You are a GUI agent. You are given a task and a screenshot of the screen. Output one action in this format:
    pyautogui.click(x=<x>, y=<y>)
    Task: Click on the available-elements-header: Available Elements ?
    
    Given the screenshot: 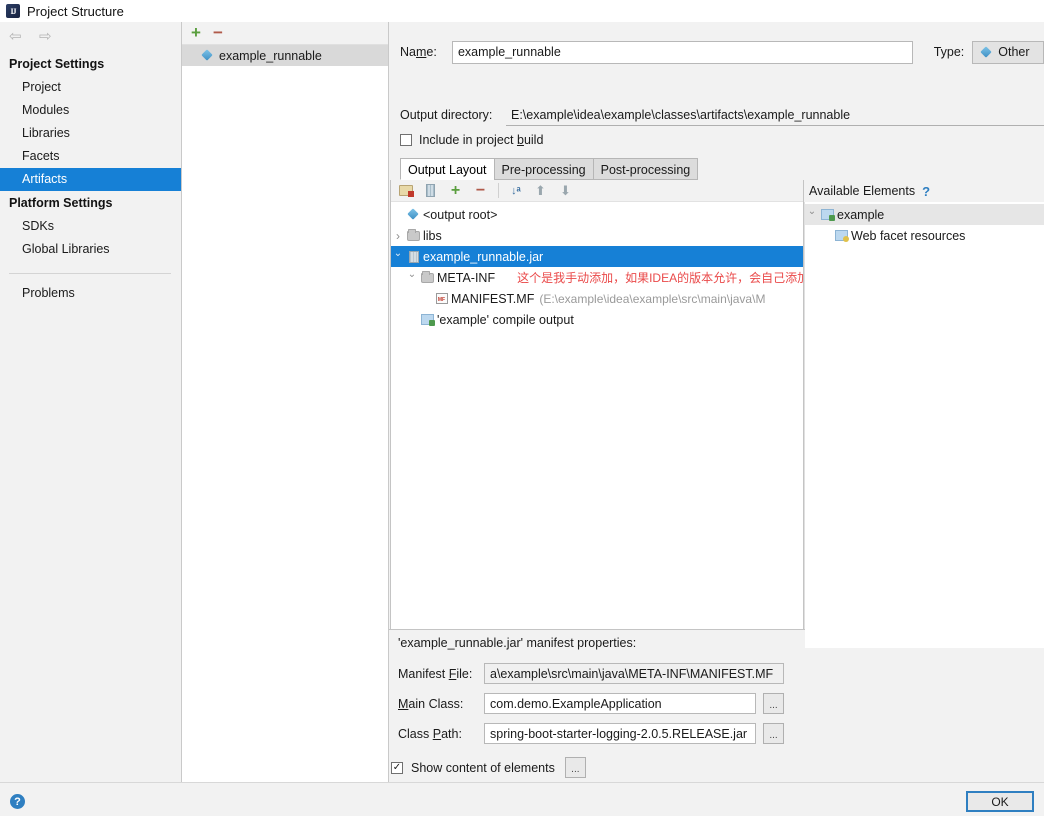 What is the action you would take?
    pyautogui.click(x=924, y=191)
    